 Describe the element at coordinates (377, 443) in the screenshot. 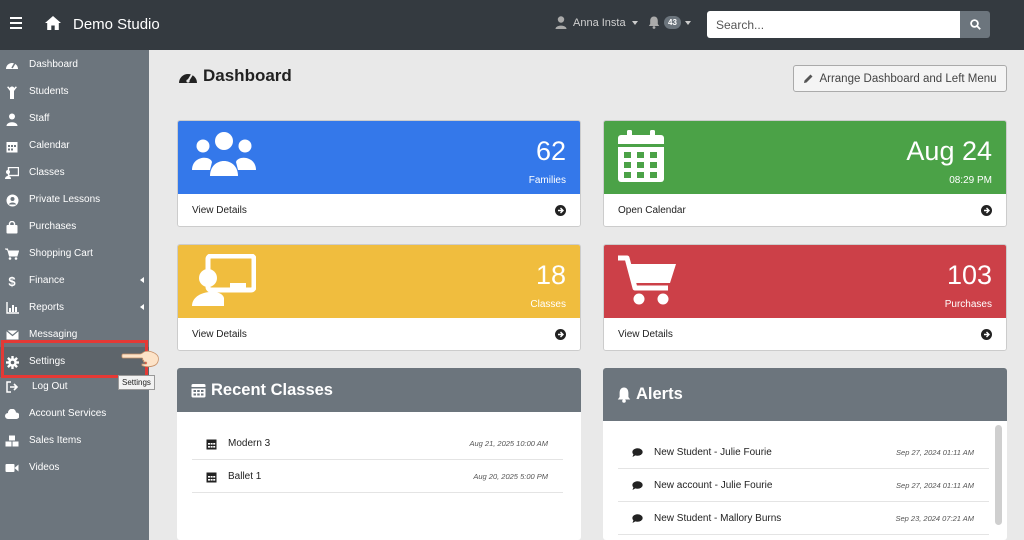

I see `class-row: Modern 3 Aug 21, 2025 10:00 AM` at that location.